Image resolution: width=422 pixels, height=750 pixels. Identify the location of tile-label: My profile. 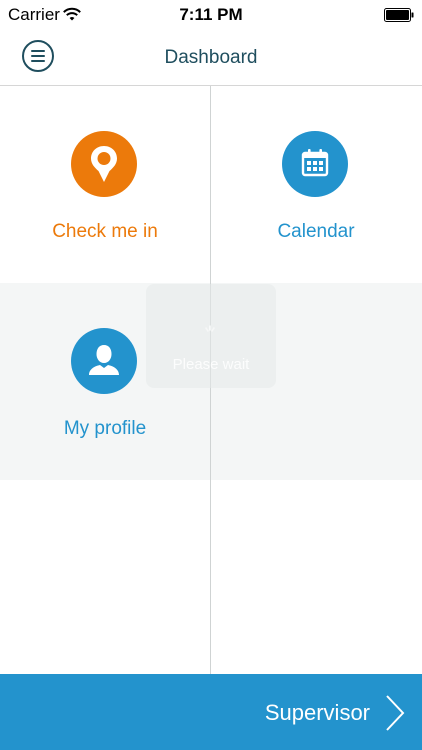
(105, 428).